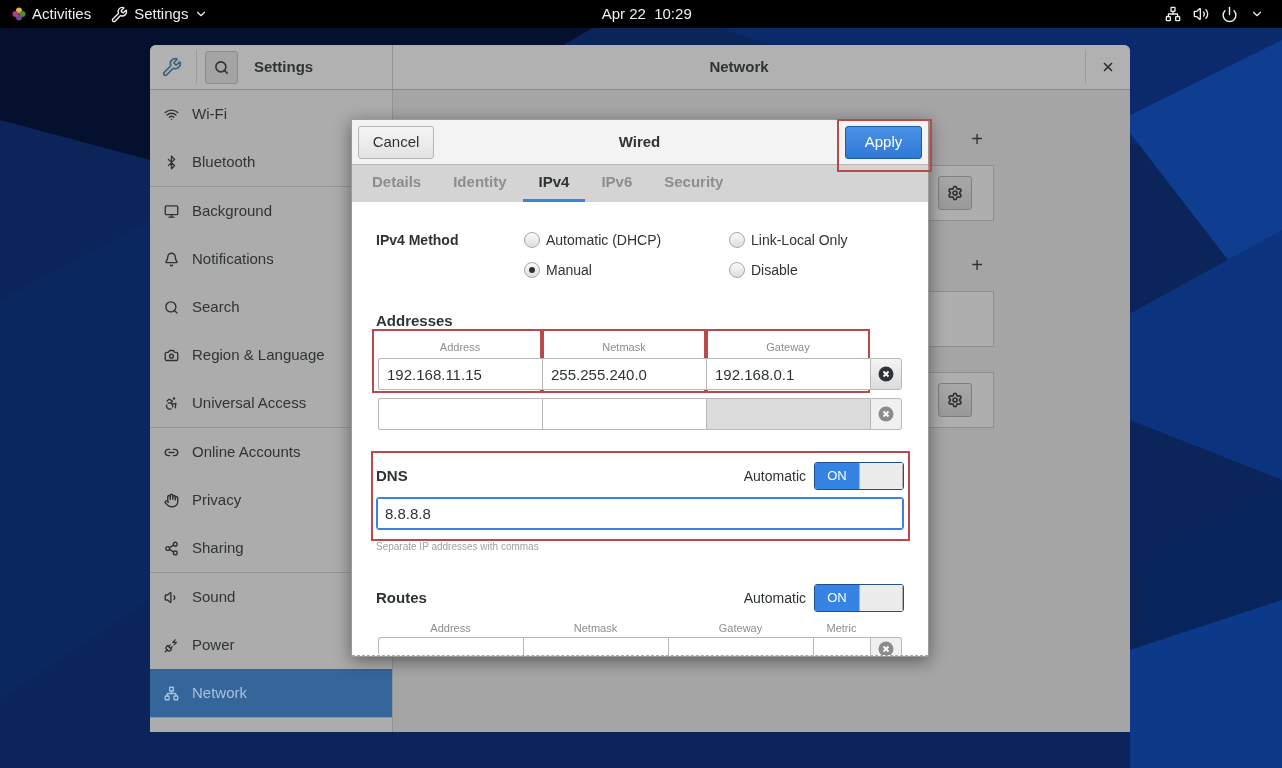 This screenshot has height=768, width=1282. I want to click on clock: Apr 22 10:29, so click(646, 14).